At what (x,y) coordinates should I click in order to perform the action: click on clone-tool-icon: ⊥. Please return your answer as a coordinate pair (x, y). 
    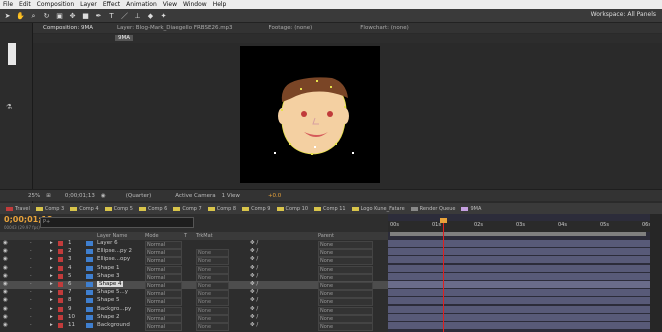
    Looking at the image, I should click on (137, 16).